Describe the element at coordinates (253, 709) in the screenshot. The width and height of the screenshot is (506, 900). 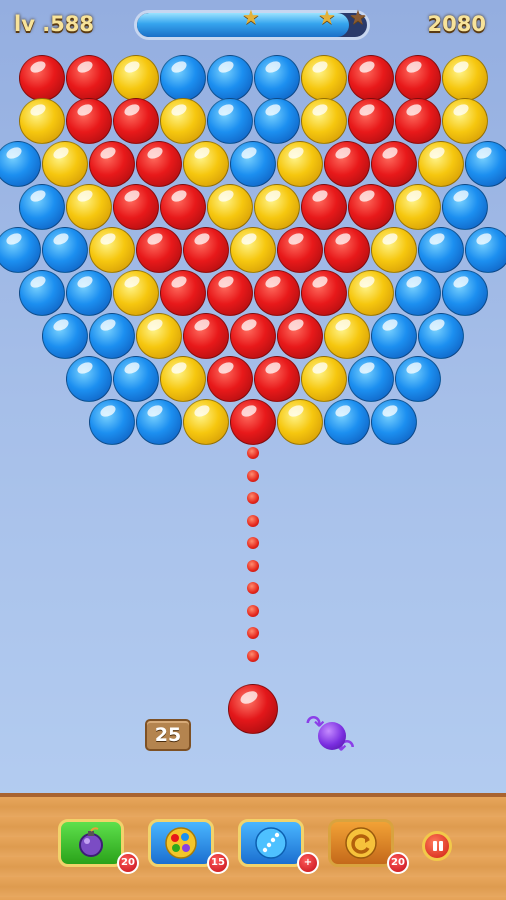
I see `current-bubble` at that location.